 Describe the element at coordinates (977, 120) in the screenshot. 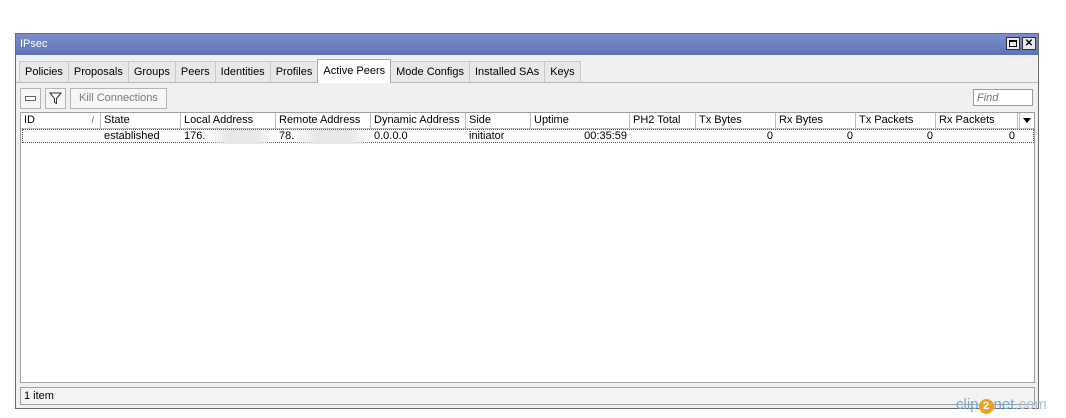

I see `column-header-rx-packets: Rx Packets` at that location.